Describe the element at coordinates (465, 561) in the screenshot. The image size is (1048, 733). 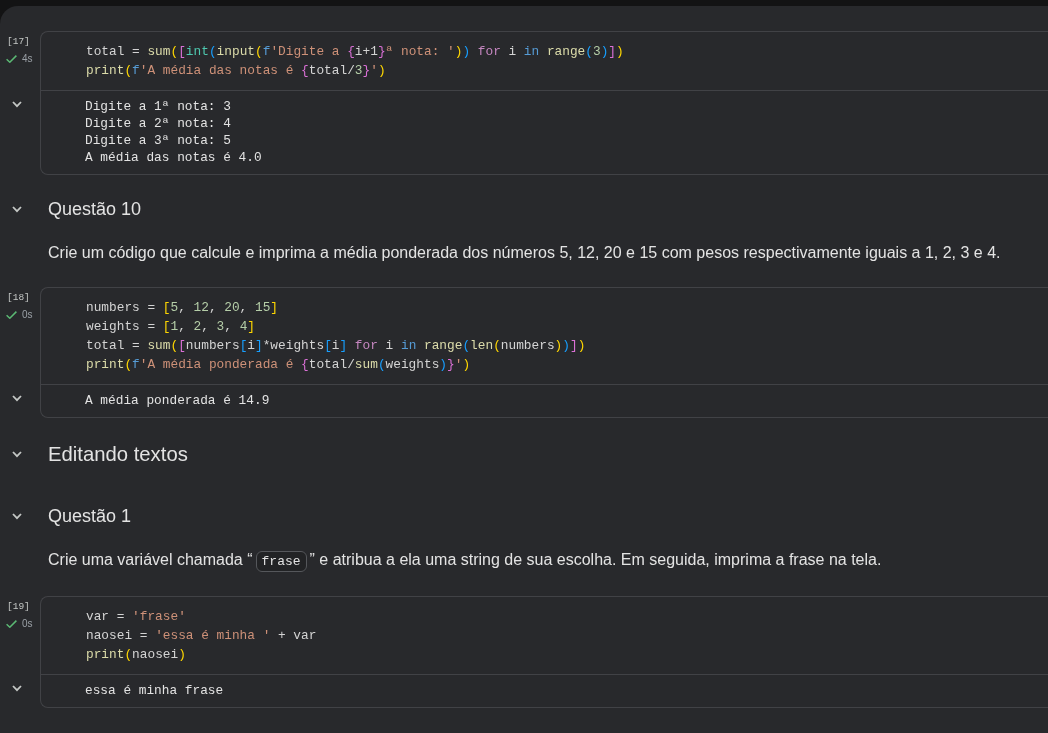
I see `paragraph: Crie uma variável chamada “ frase ” e atribua a ela uma string de sua escolha. Em seguida, imprima a frase na tela.` at that location.